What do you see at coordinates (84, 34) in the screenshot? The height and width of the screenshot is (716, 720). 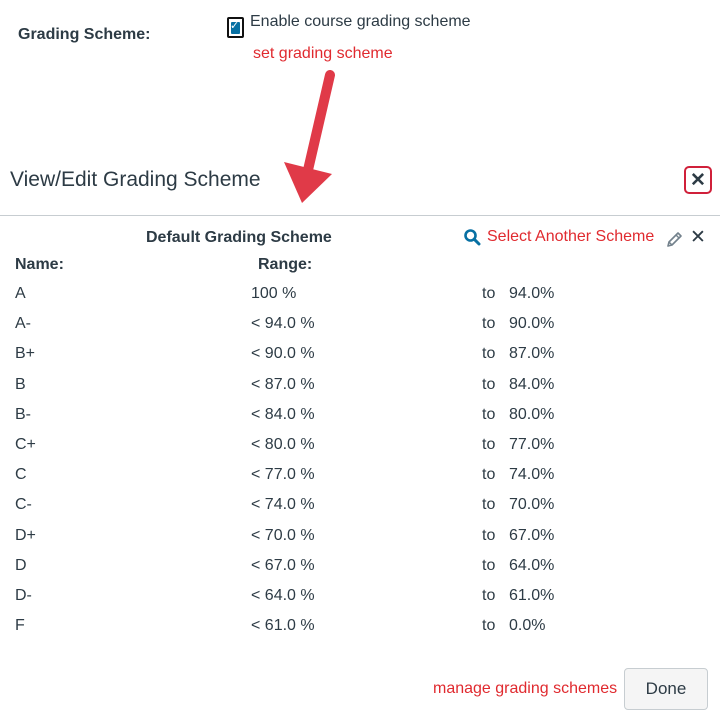 I see `grading-scheme-label: Grading Scheme:` at bounding box center [84, 34].